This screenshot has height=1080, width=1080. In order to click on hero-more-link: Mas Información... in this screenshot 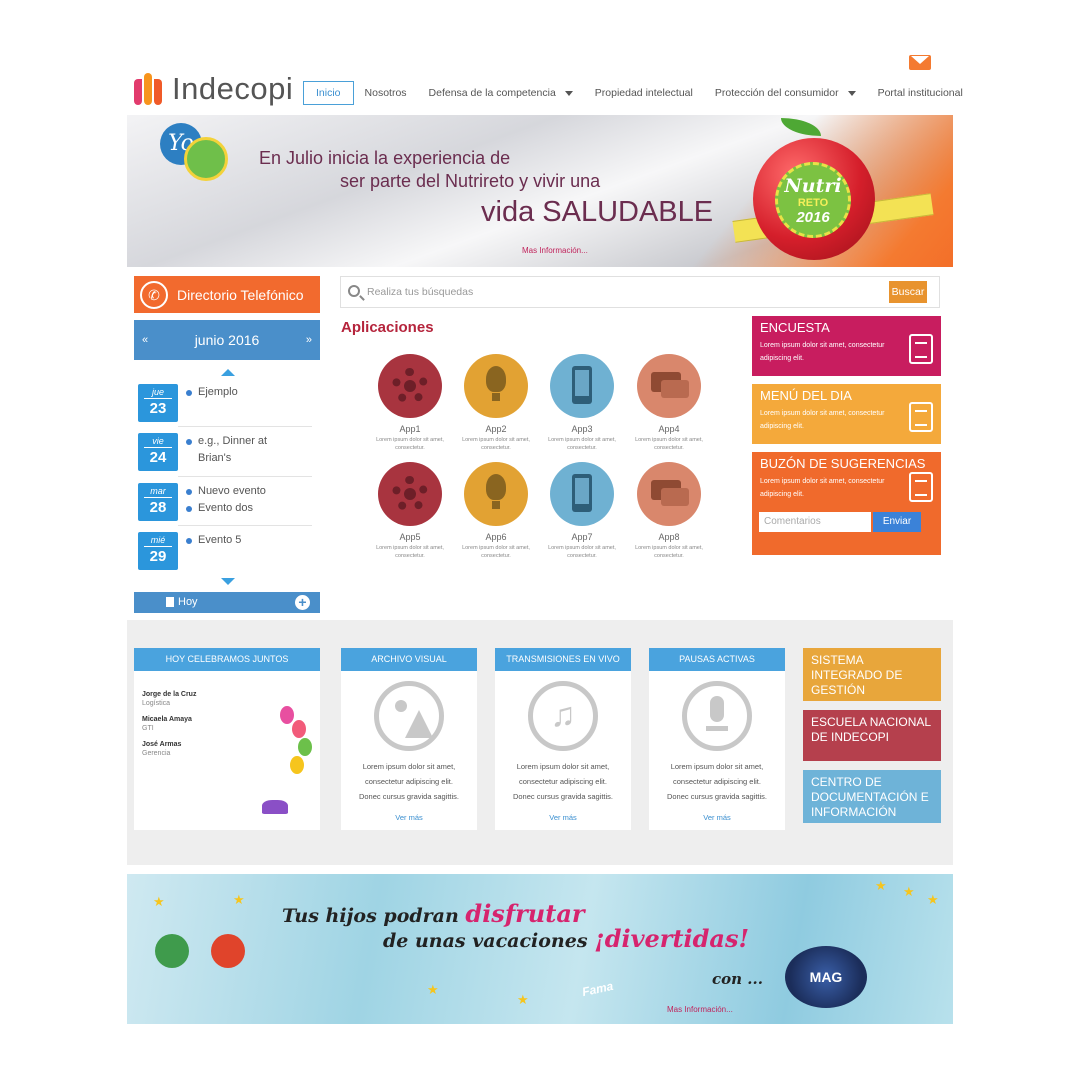, I will do `click(555, 250)`.